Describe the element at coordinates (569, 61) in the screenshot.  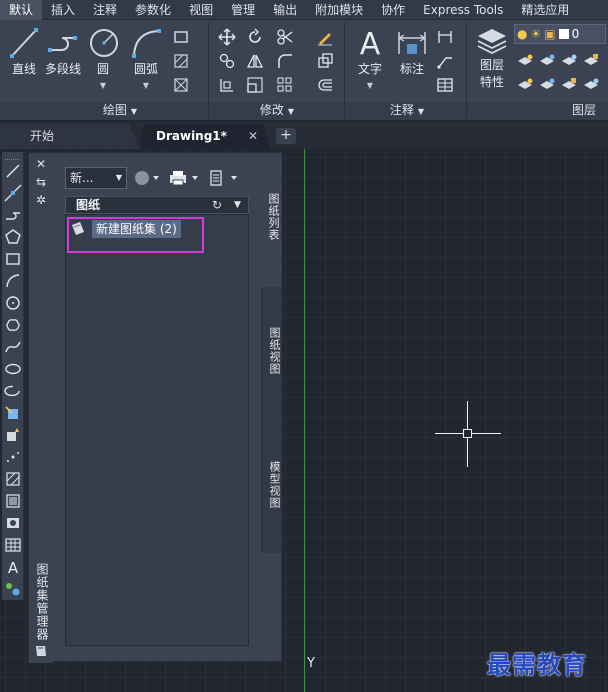
I see `layer-tool-3-icon` at that location.